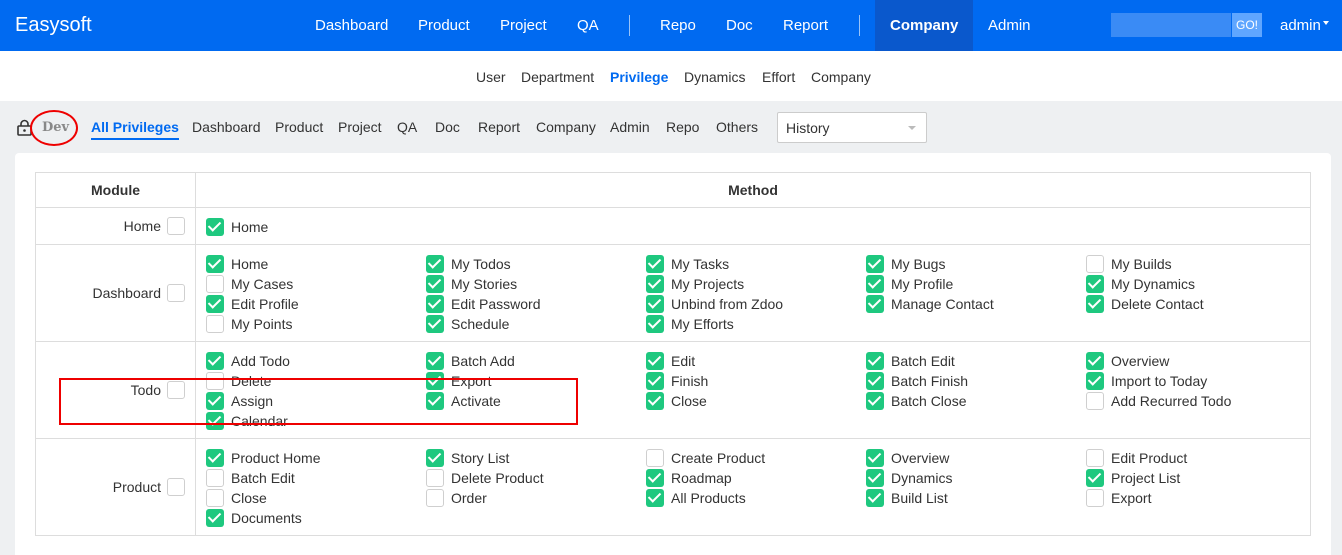  I want to click on method-item: Build List, so click(976, 497).